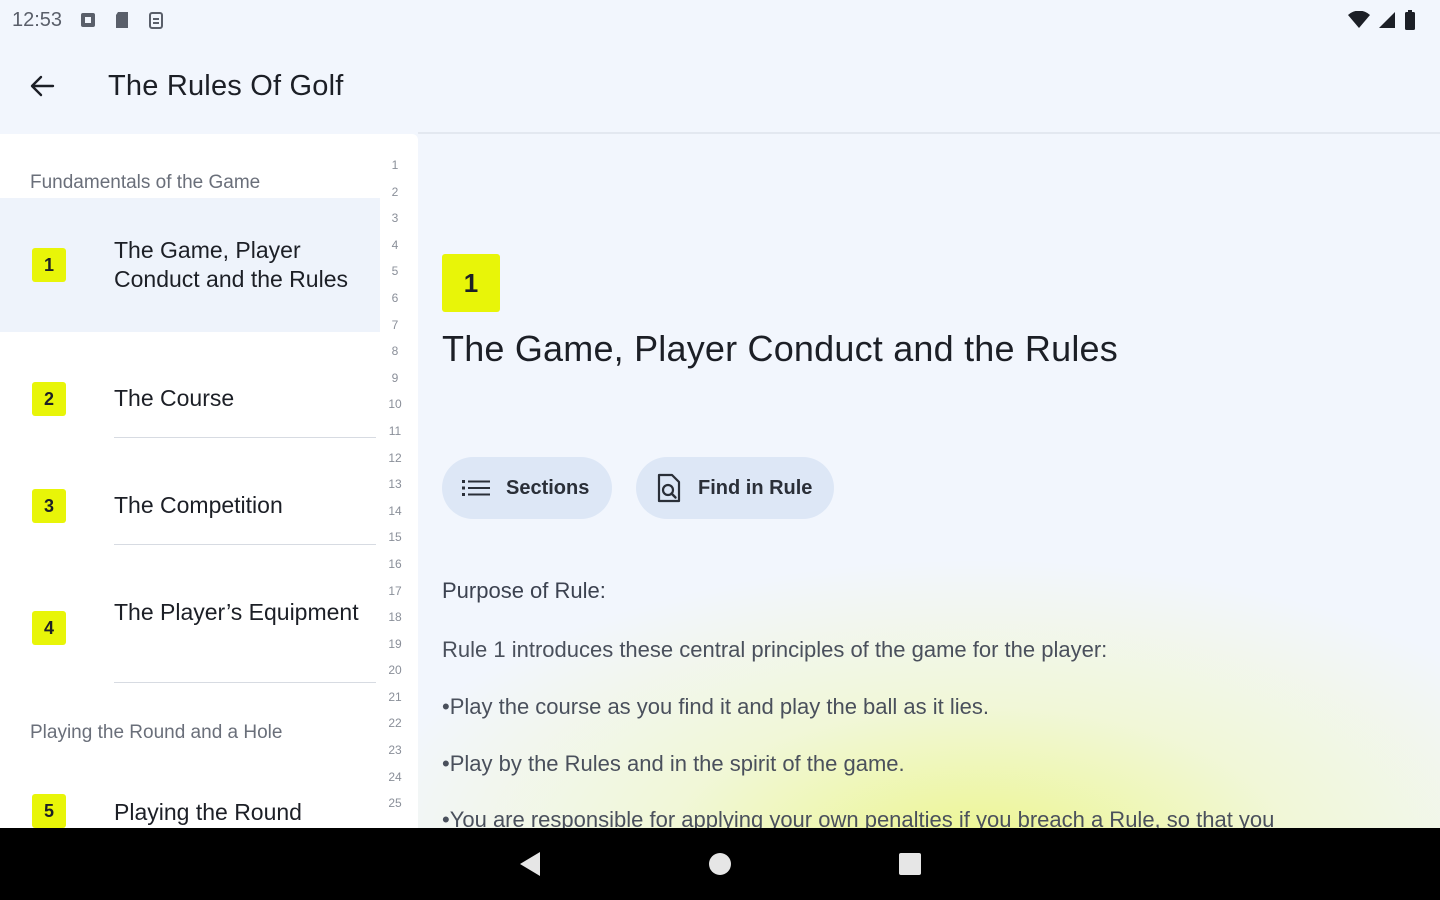 Image resolution: width=1440 pixels, height=900 pixels. What do you see at coordinates (755, 487) in the screenshot?
I see `find-in-rule-label: Find in Rule` at bounding box center [755, 487].